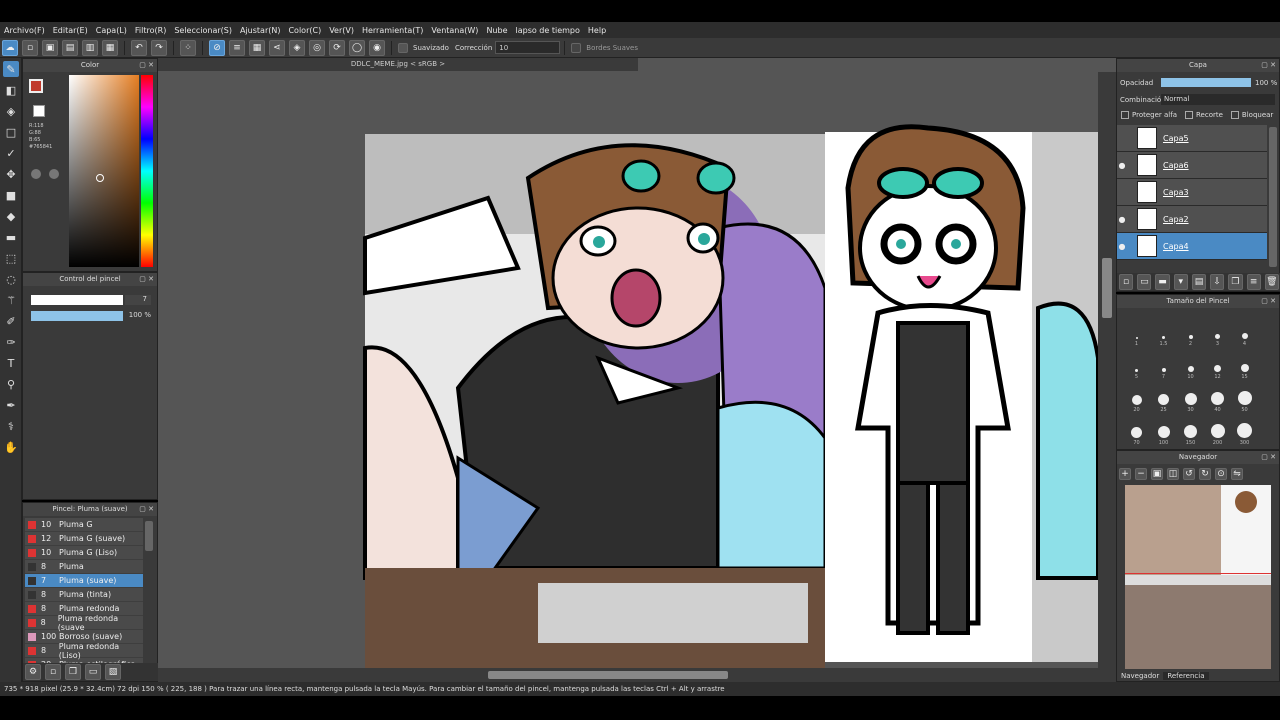 The image size is (1280, 720). What do you see at coordinates (139, 47) in the screenshot?
I see `undo-icon: ↶` at bounding box center [139, 47].